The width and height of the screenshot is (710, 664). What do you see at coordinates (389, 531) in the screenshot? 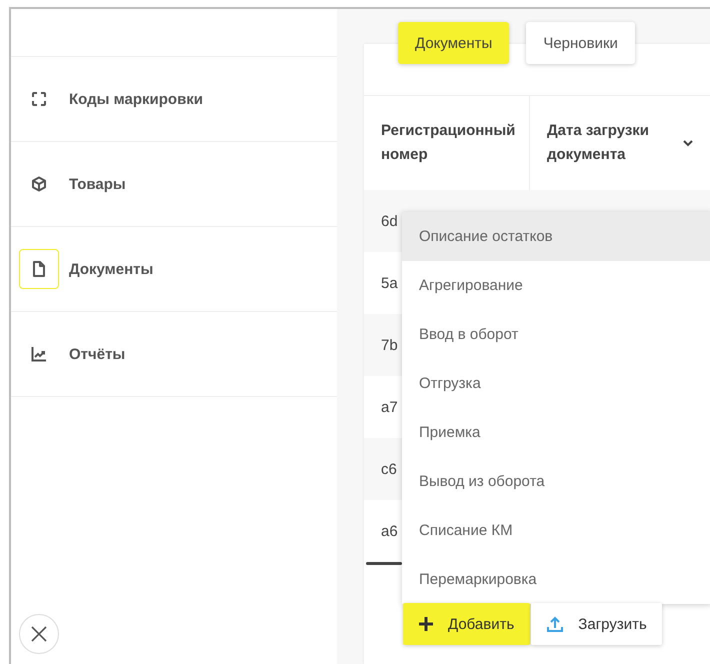
I see `table-cell: a6` at bounding box center [389, 531].